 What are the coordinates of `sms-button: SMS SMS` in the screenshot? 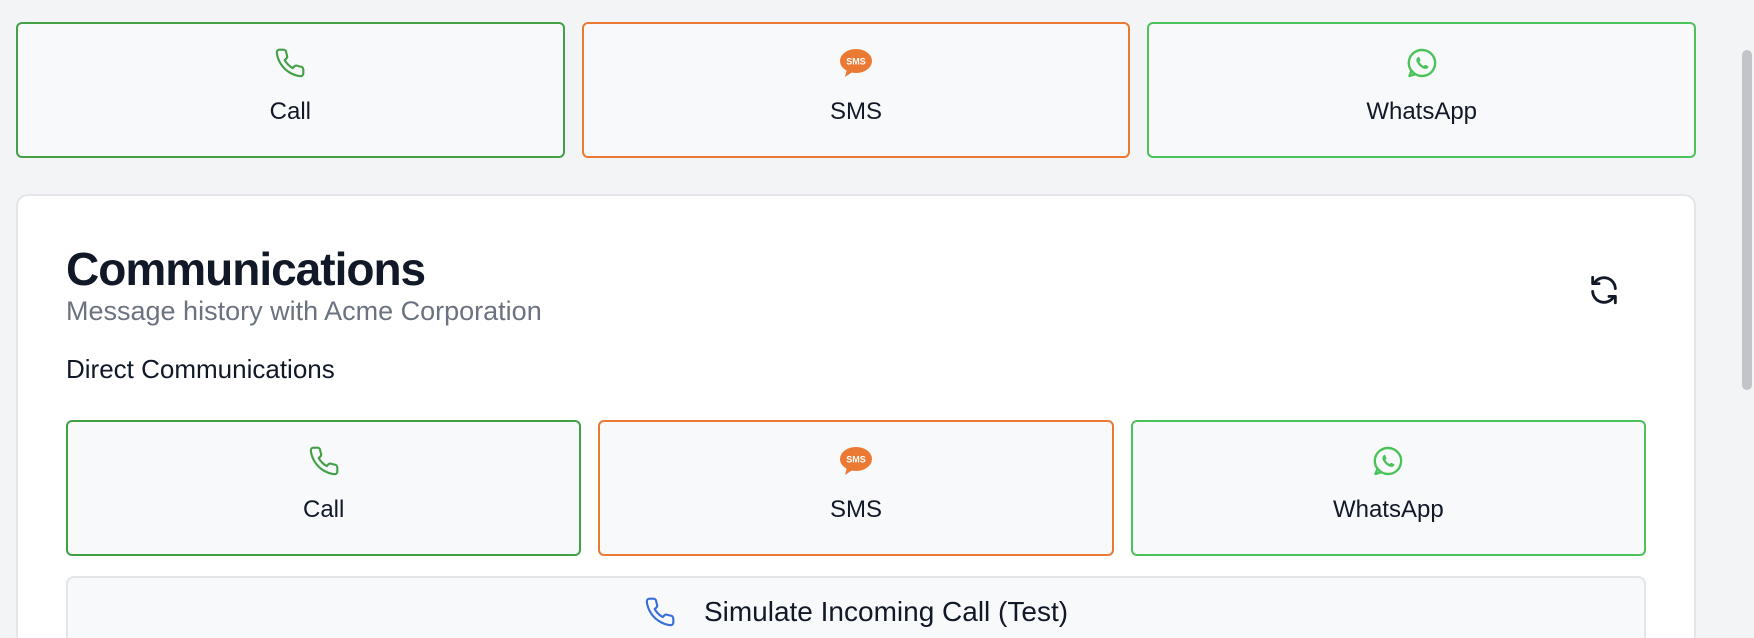 It's located at (856, 90).